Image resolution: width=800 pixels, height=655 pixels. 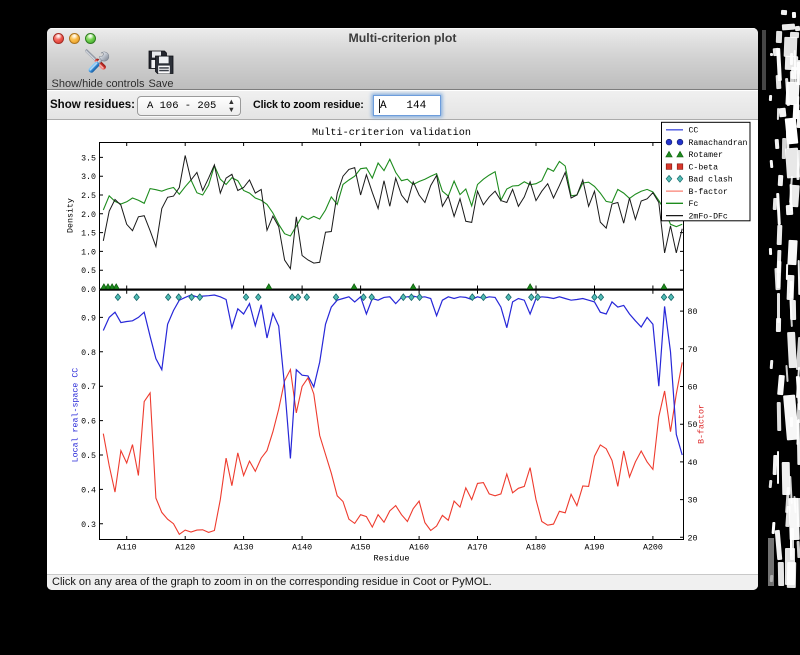 I want to click on svg-text: A160, so click(x=419, y=548).